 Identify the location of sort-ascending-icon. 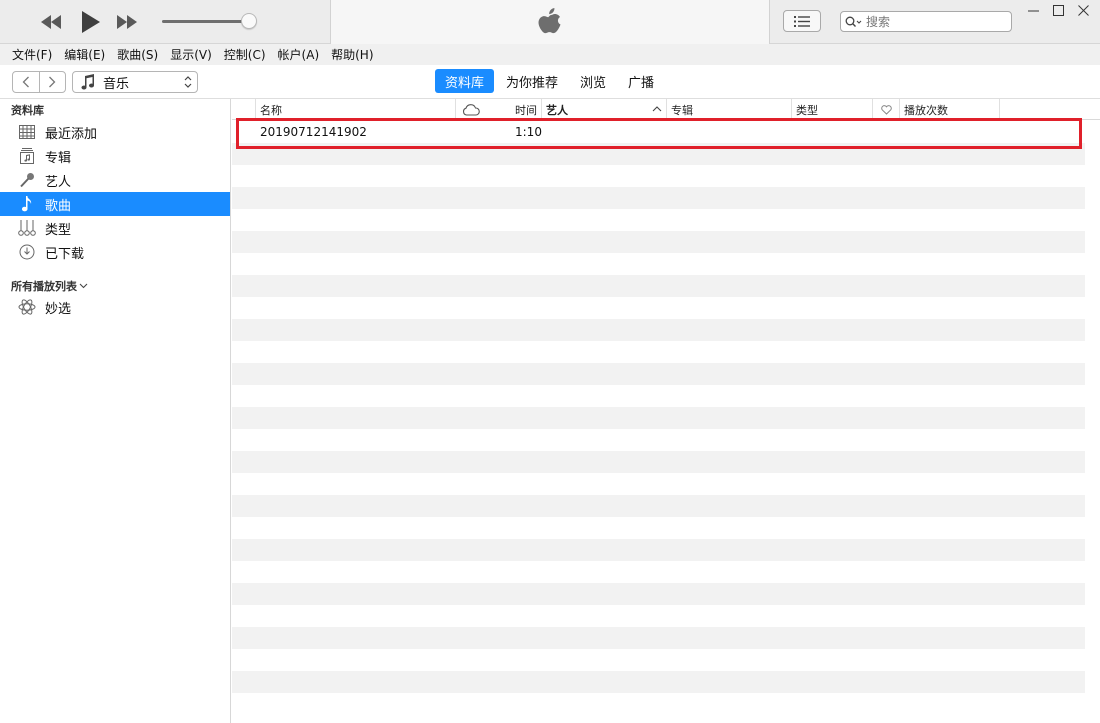
(657, 109).